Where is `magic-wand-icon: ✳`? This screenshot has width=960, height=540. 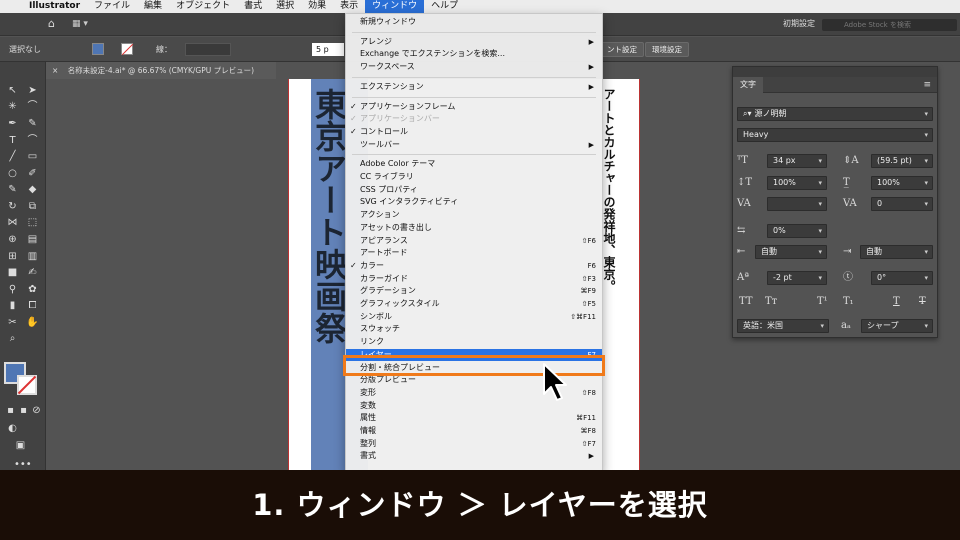 magic-wand-icon: ✳ is located at coordinates (12, 106).